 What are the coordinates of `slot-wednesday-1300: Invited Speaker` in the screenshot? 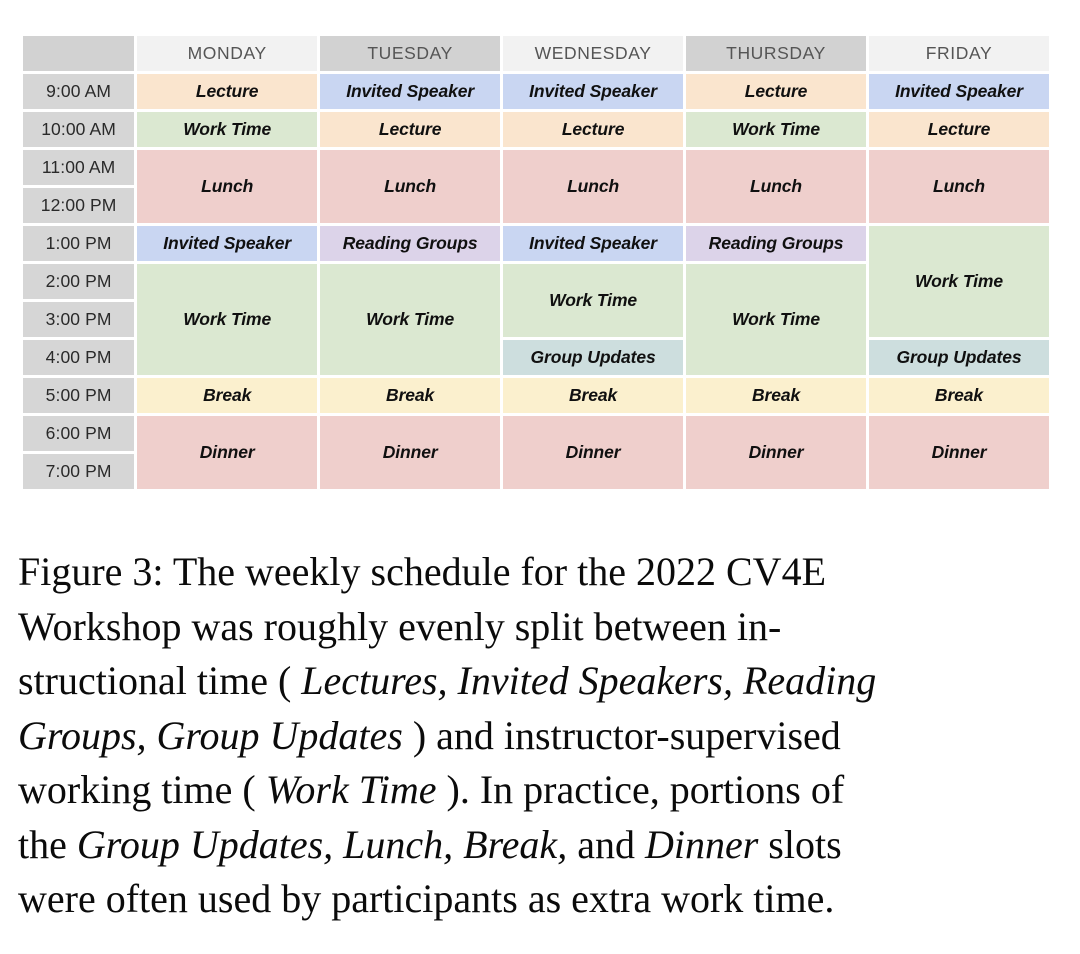 It's located at (593, 243).